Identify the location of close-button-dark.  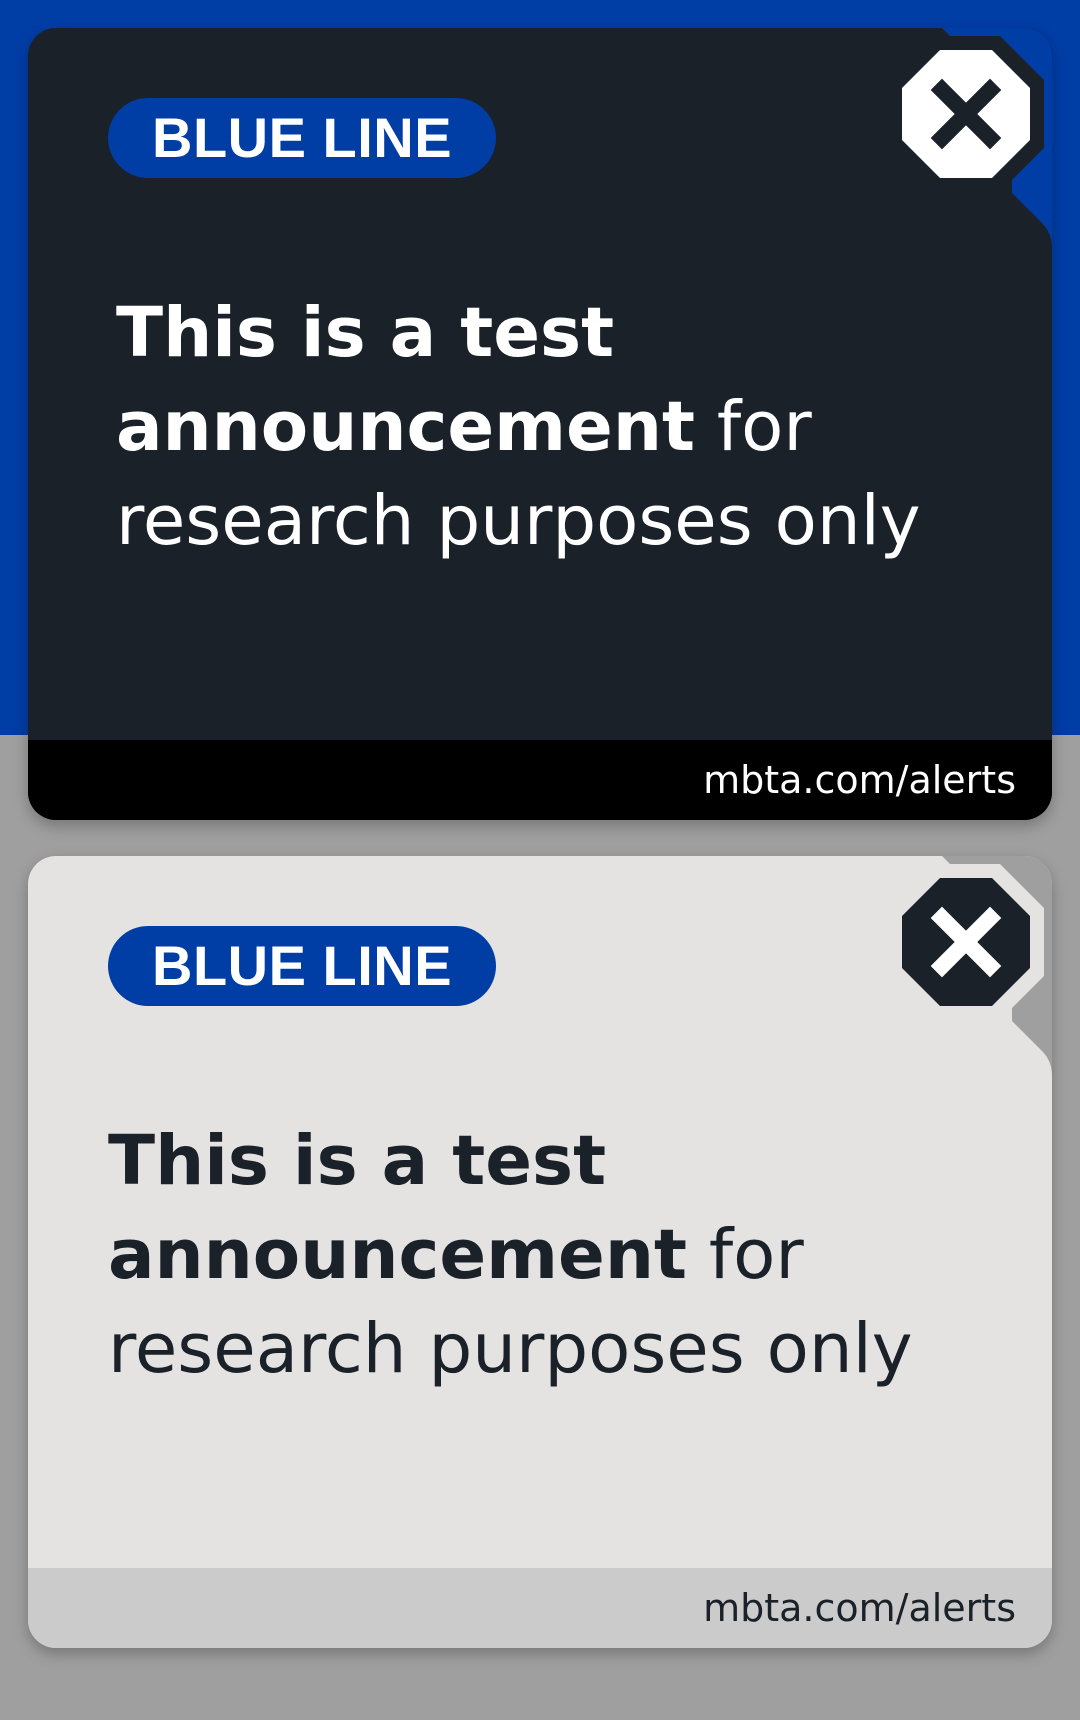
(966, 114).